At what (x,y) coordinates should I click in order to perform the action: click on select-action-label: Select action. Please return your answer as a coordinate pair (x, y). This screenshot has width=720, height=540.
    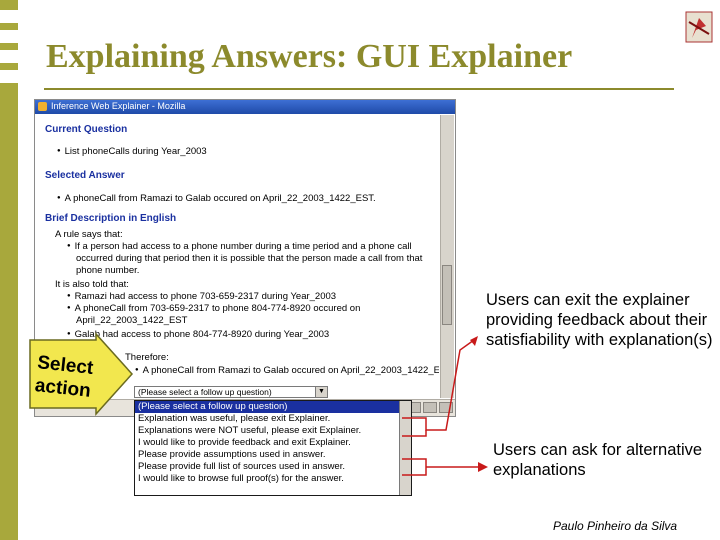
    Looking at the image, I should click on (64, 377).